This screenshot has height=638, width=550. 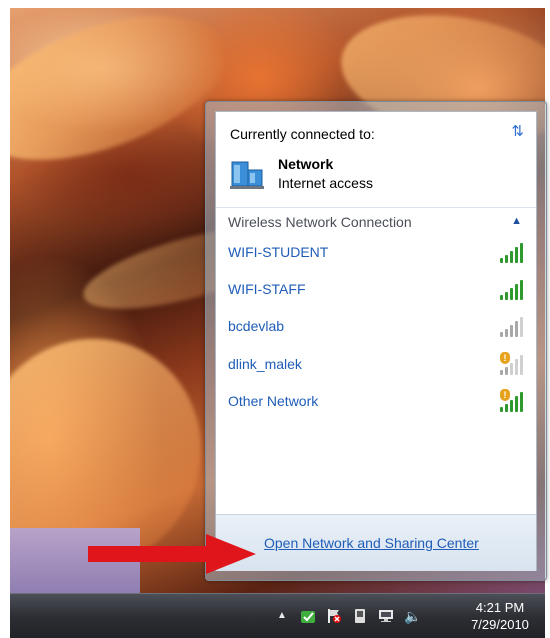 I want to click on network-tray-icon, so click(x=386, y=616).